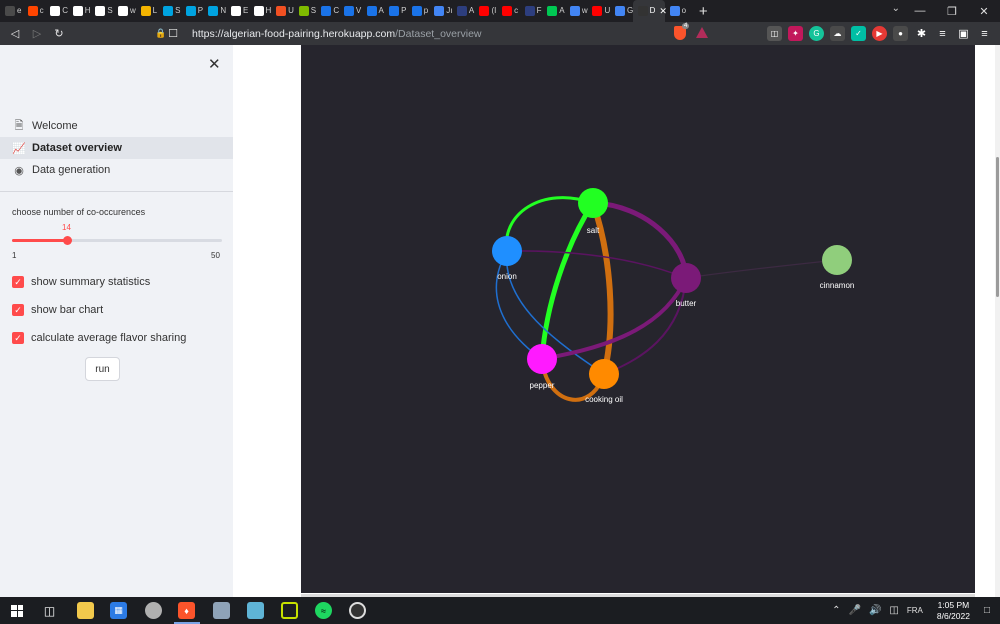  I want to click on browser-tab: V, so click(350, 11).